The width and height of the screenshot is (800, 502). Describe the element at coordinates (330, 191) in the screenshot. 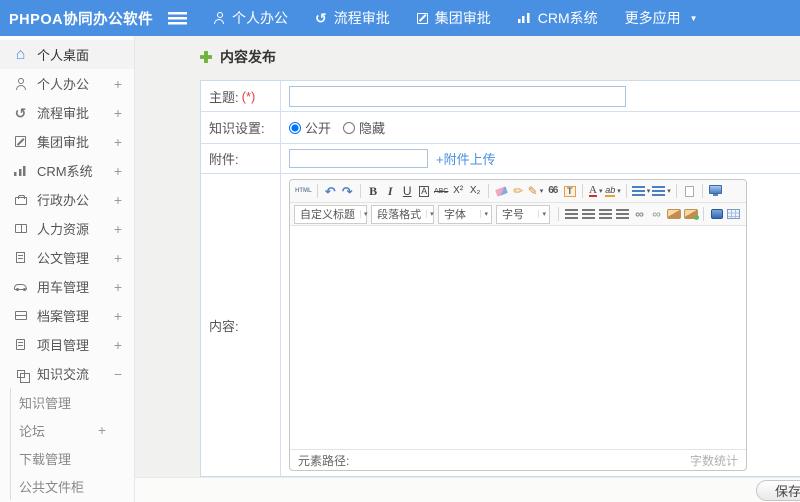

I see `undo-icon` at that location.